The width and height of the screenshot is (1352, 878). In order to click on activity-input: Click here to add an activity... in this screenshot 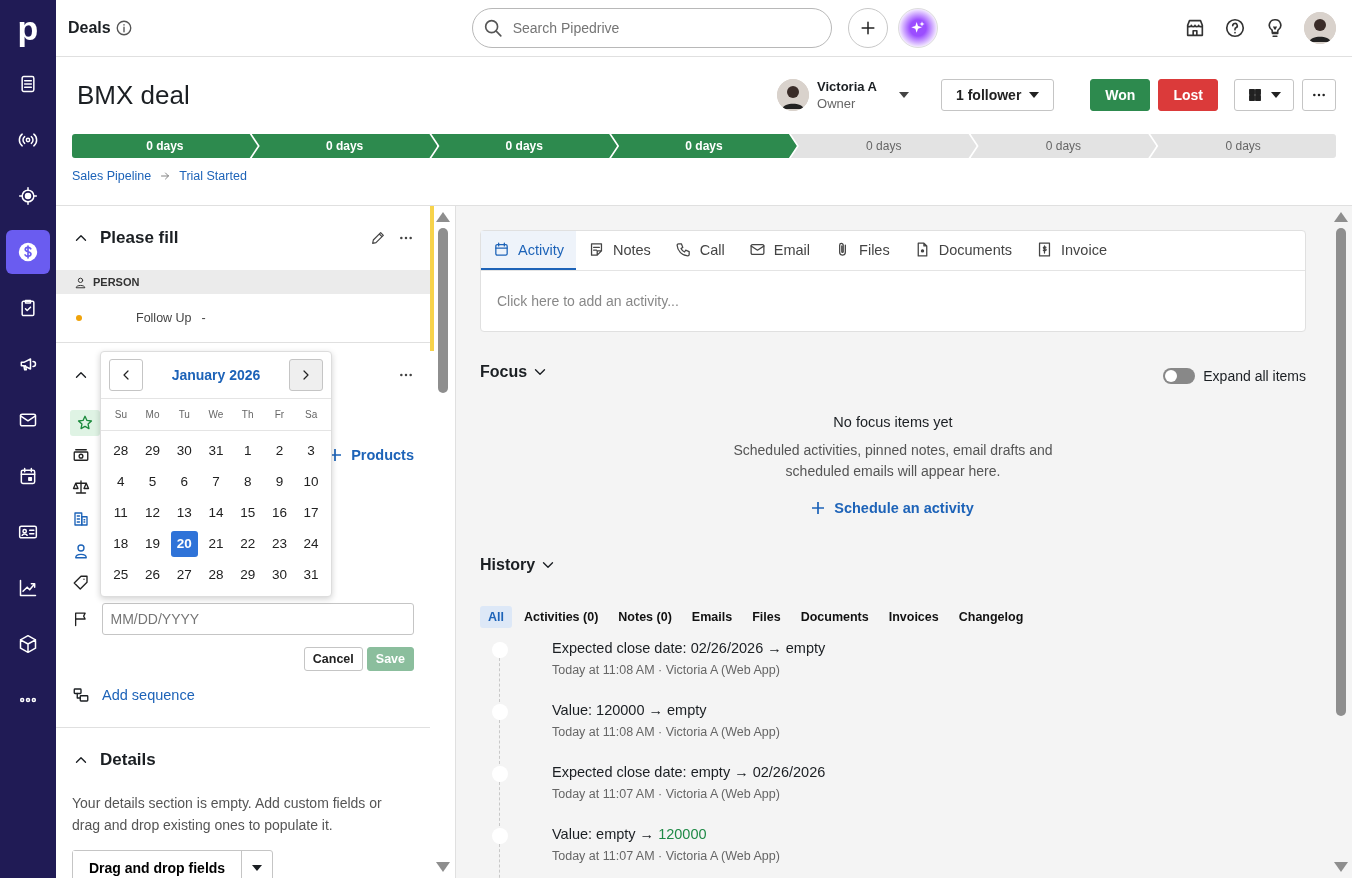, I will do `click(893, 301)`.